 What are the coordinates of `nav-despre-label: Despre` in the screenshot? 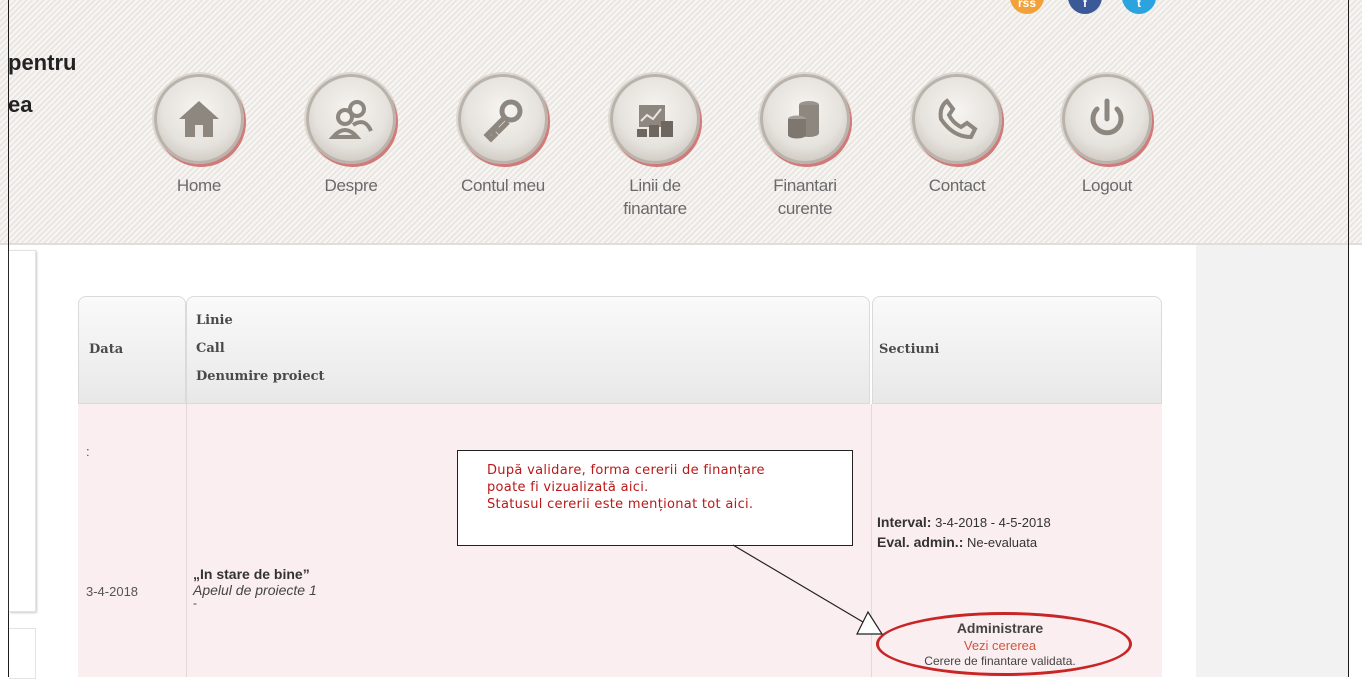 It's located at (351, 185).